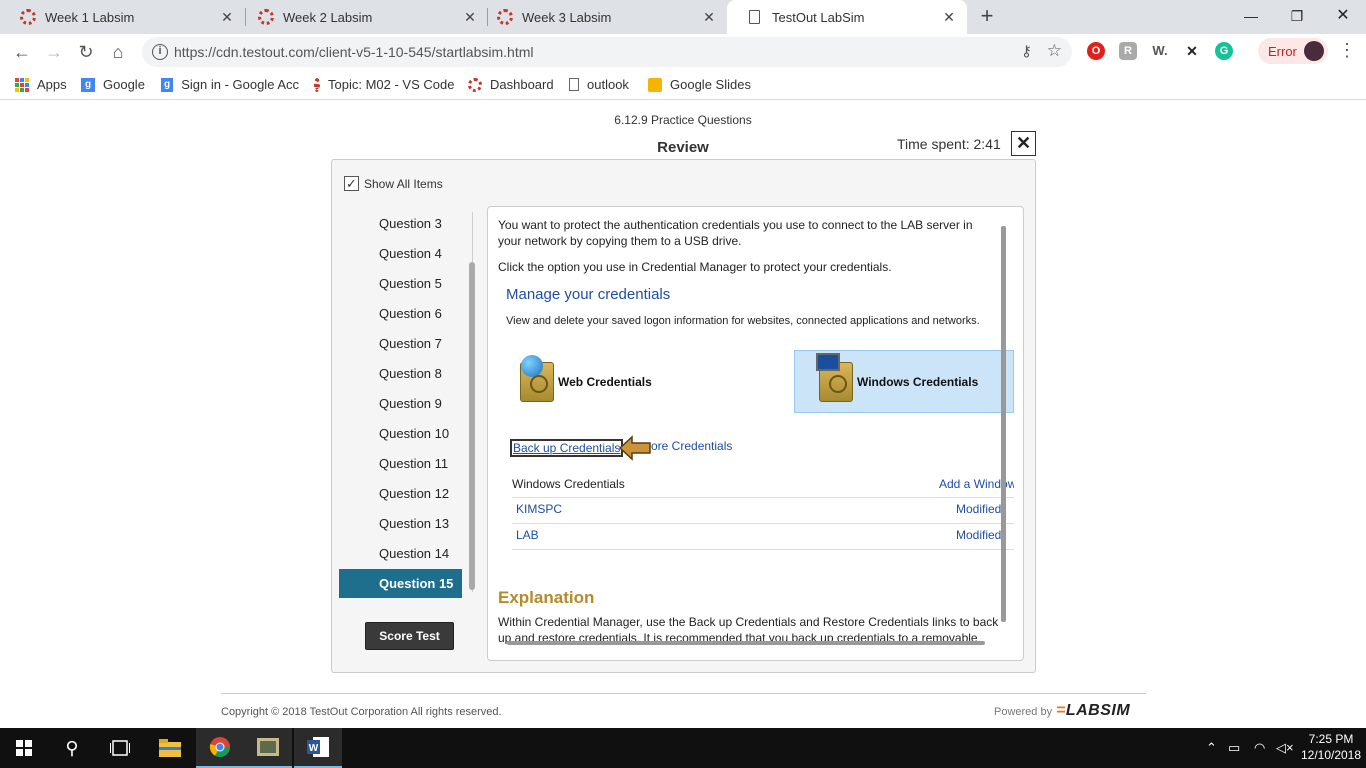  What do you see at coordinates (400, 554) in the screenshot?
I see `question-item: Question 14` at bounding box center [400, 554].